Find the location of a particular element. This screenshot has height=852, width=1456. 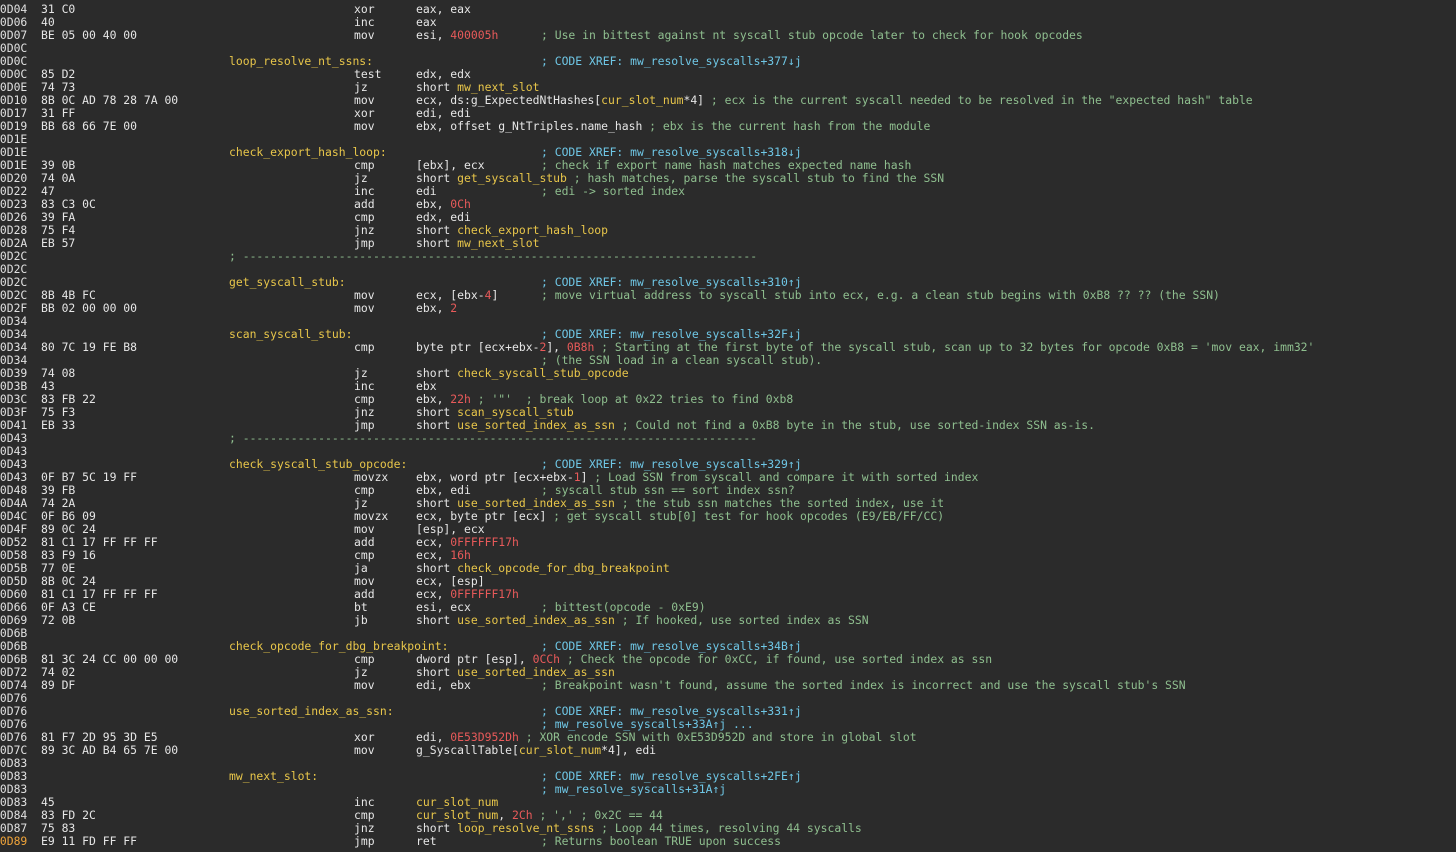

operand-number: 1 is located at coordinates (577, 477).